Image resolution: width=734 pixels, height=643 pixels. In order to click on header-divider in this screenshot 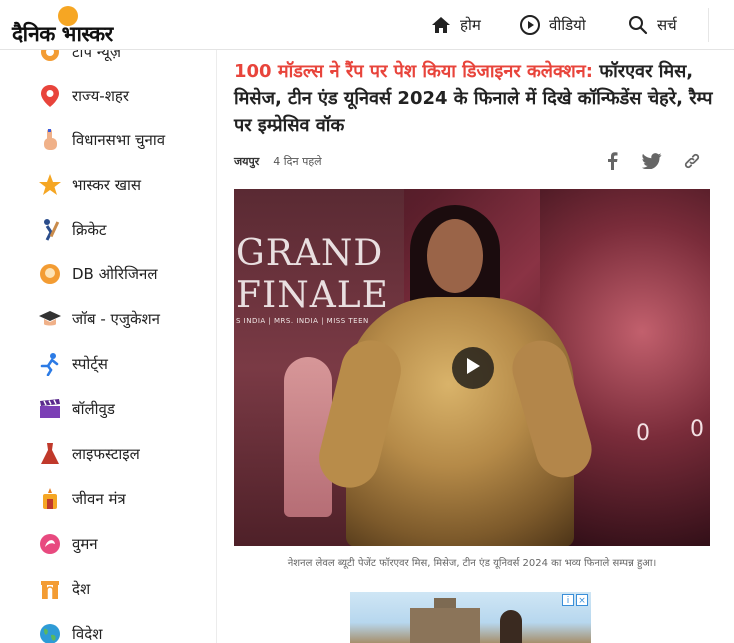, I will do `click(708, 25)`.